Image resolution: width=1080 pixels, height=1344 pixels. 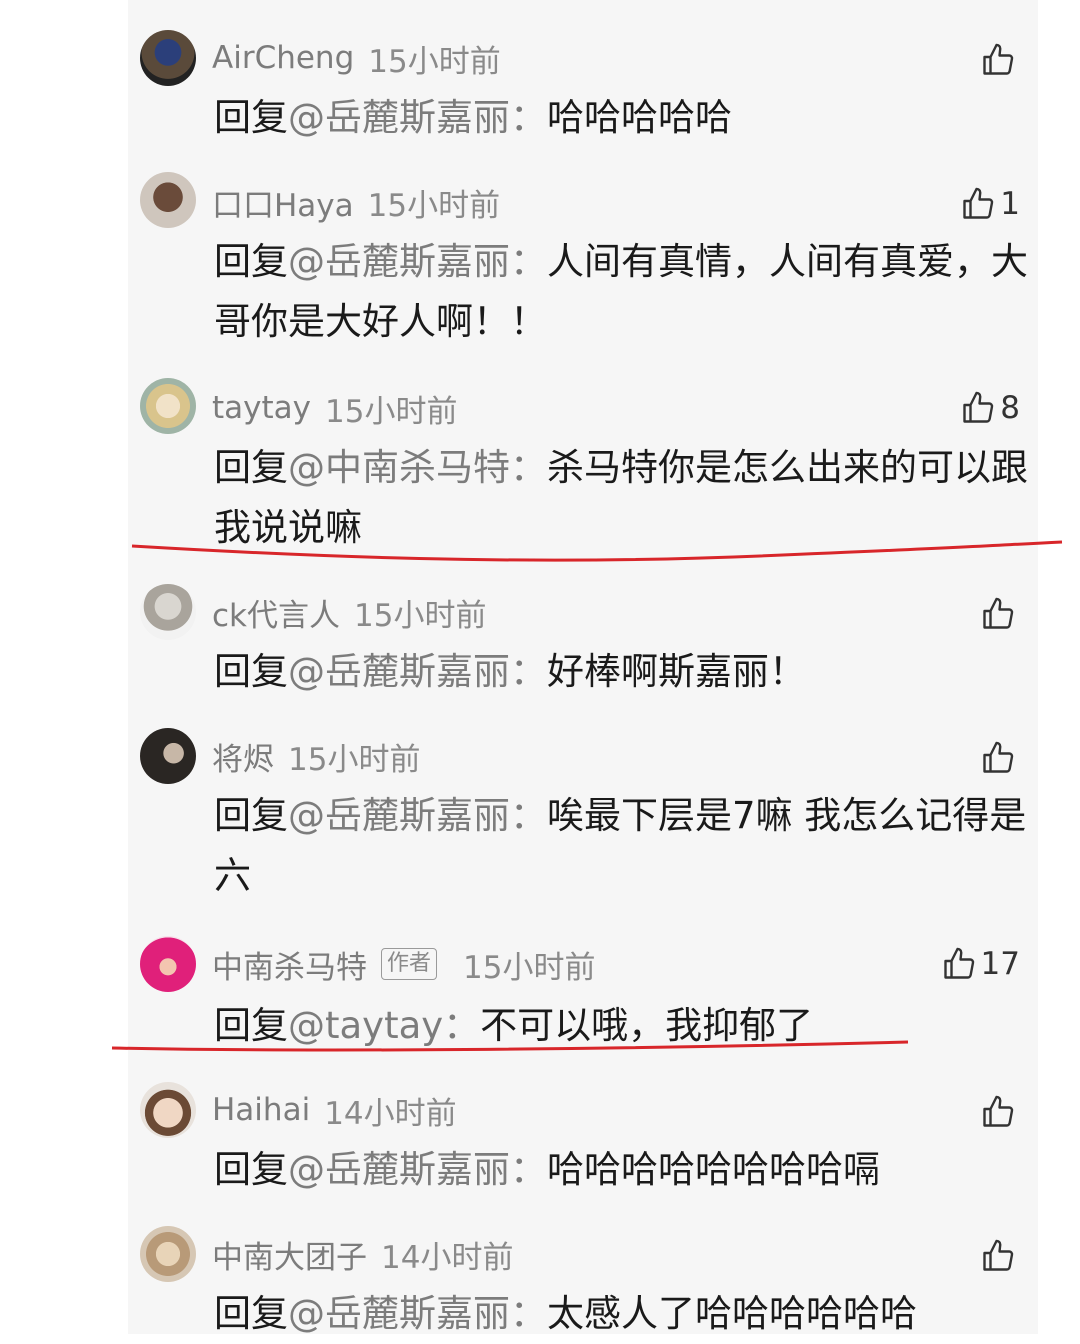 I want to click on username: taytay, so click(x=261, y=408).